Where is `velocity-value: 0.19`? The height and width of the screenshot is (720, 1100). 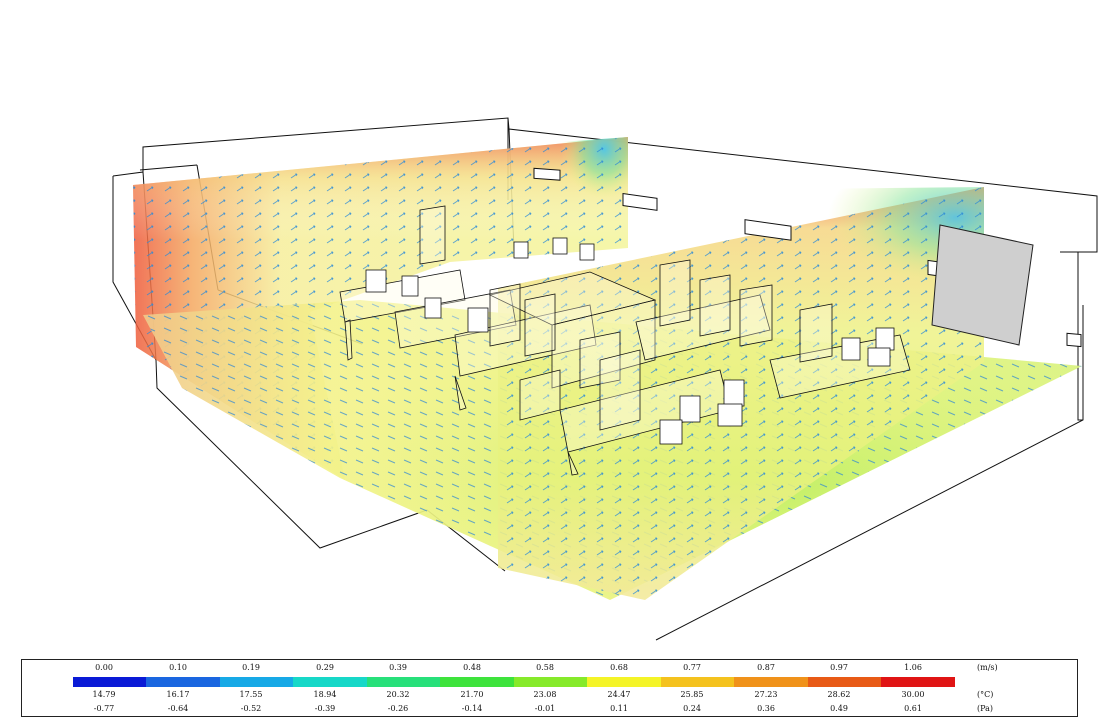 velocity-value: 0.19 is located at coordinates (251, 667).